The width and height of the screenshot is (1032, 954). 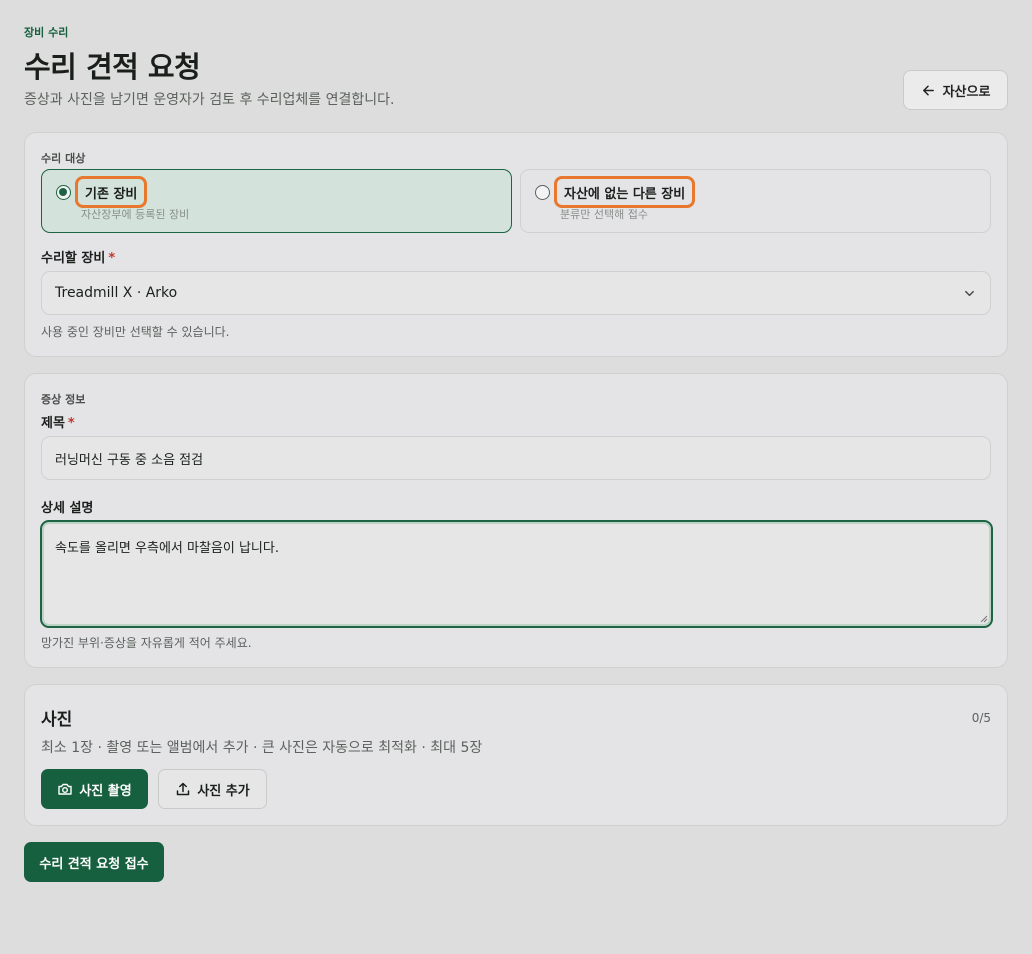 I want to click on radio-button, so click(x=542, y=192).